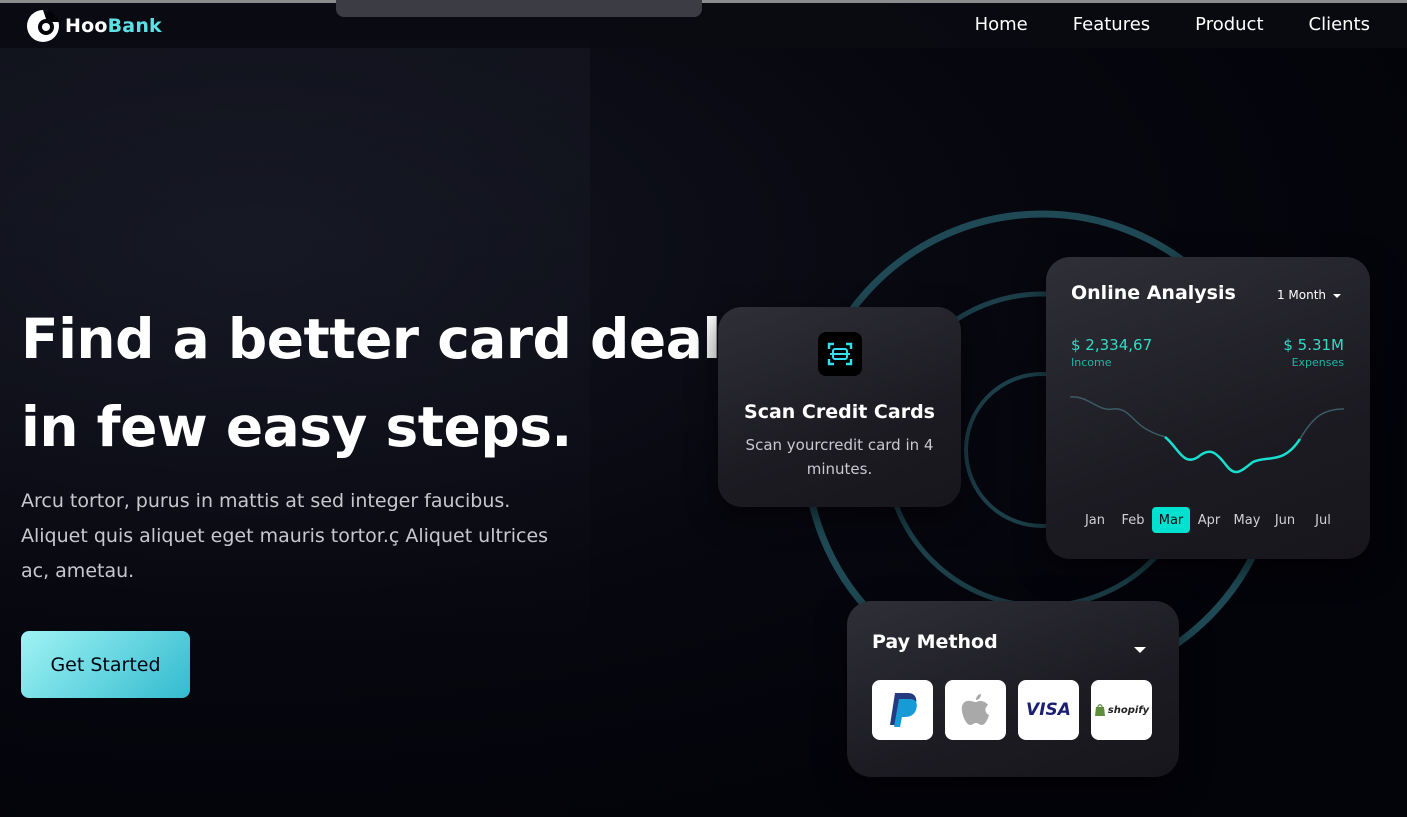 The height and width of the screenshot is (817, 1407). I want to click on month-feb: Feb, so click(1133, 520).